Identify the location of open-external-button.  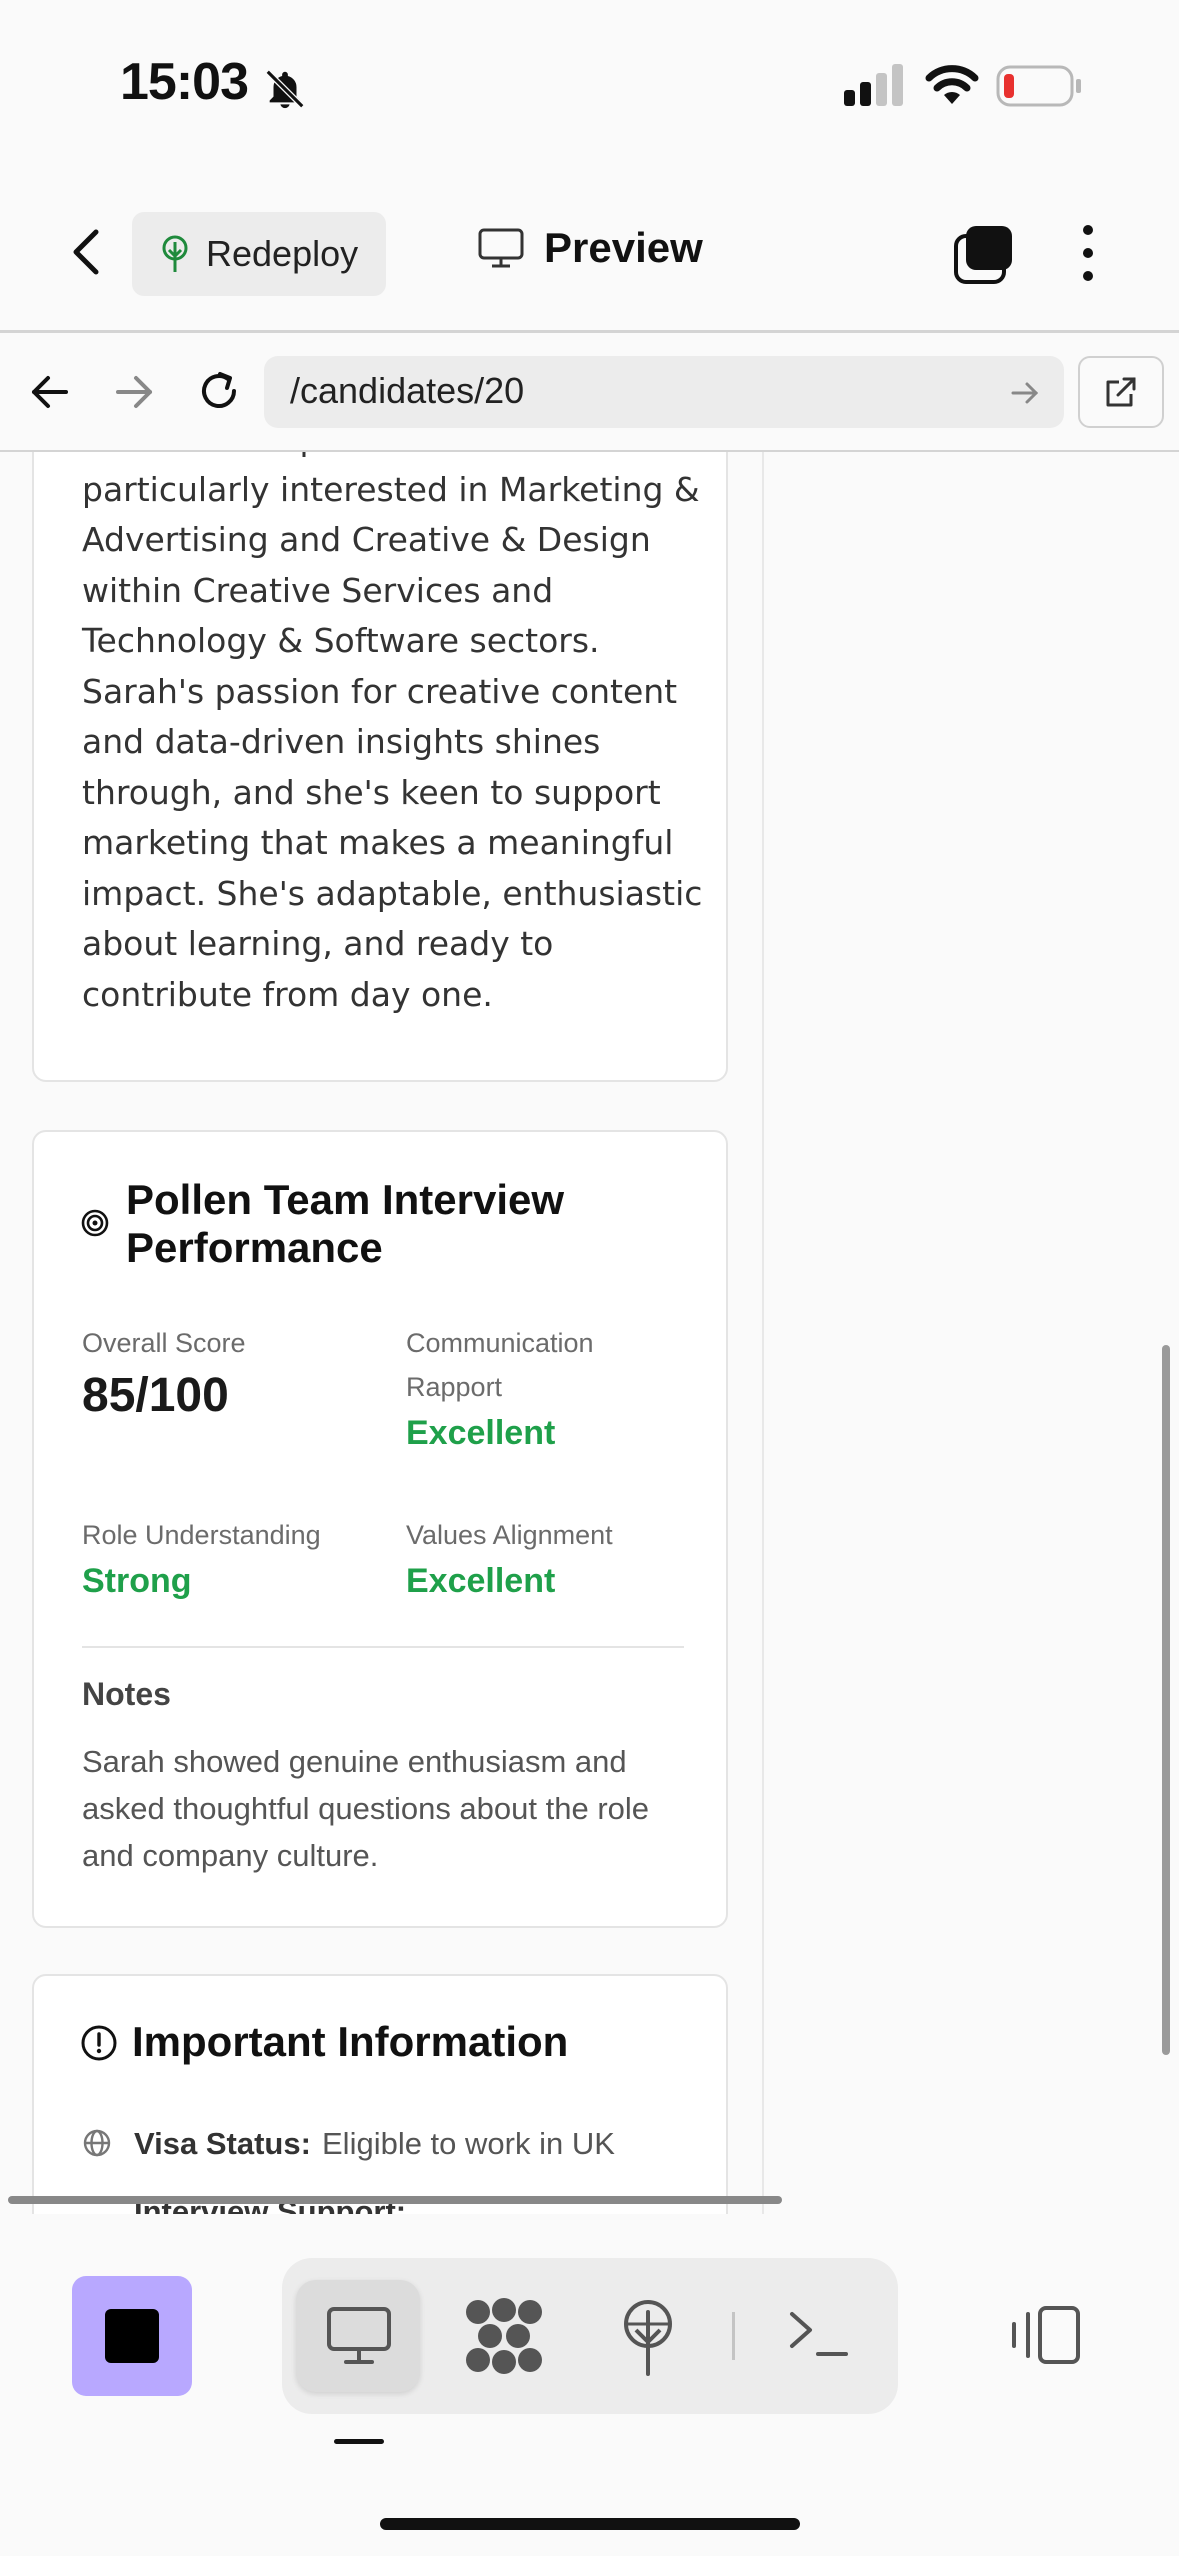
(1121, 392).